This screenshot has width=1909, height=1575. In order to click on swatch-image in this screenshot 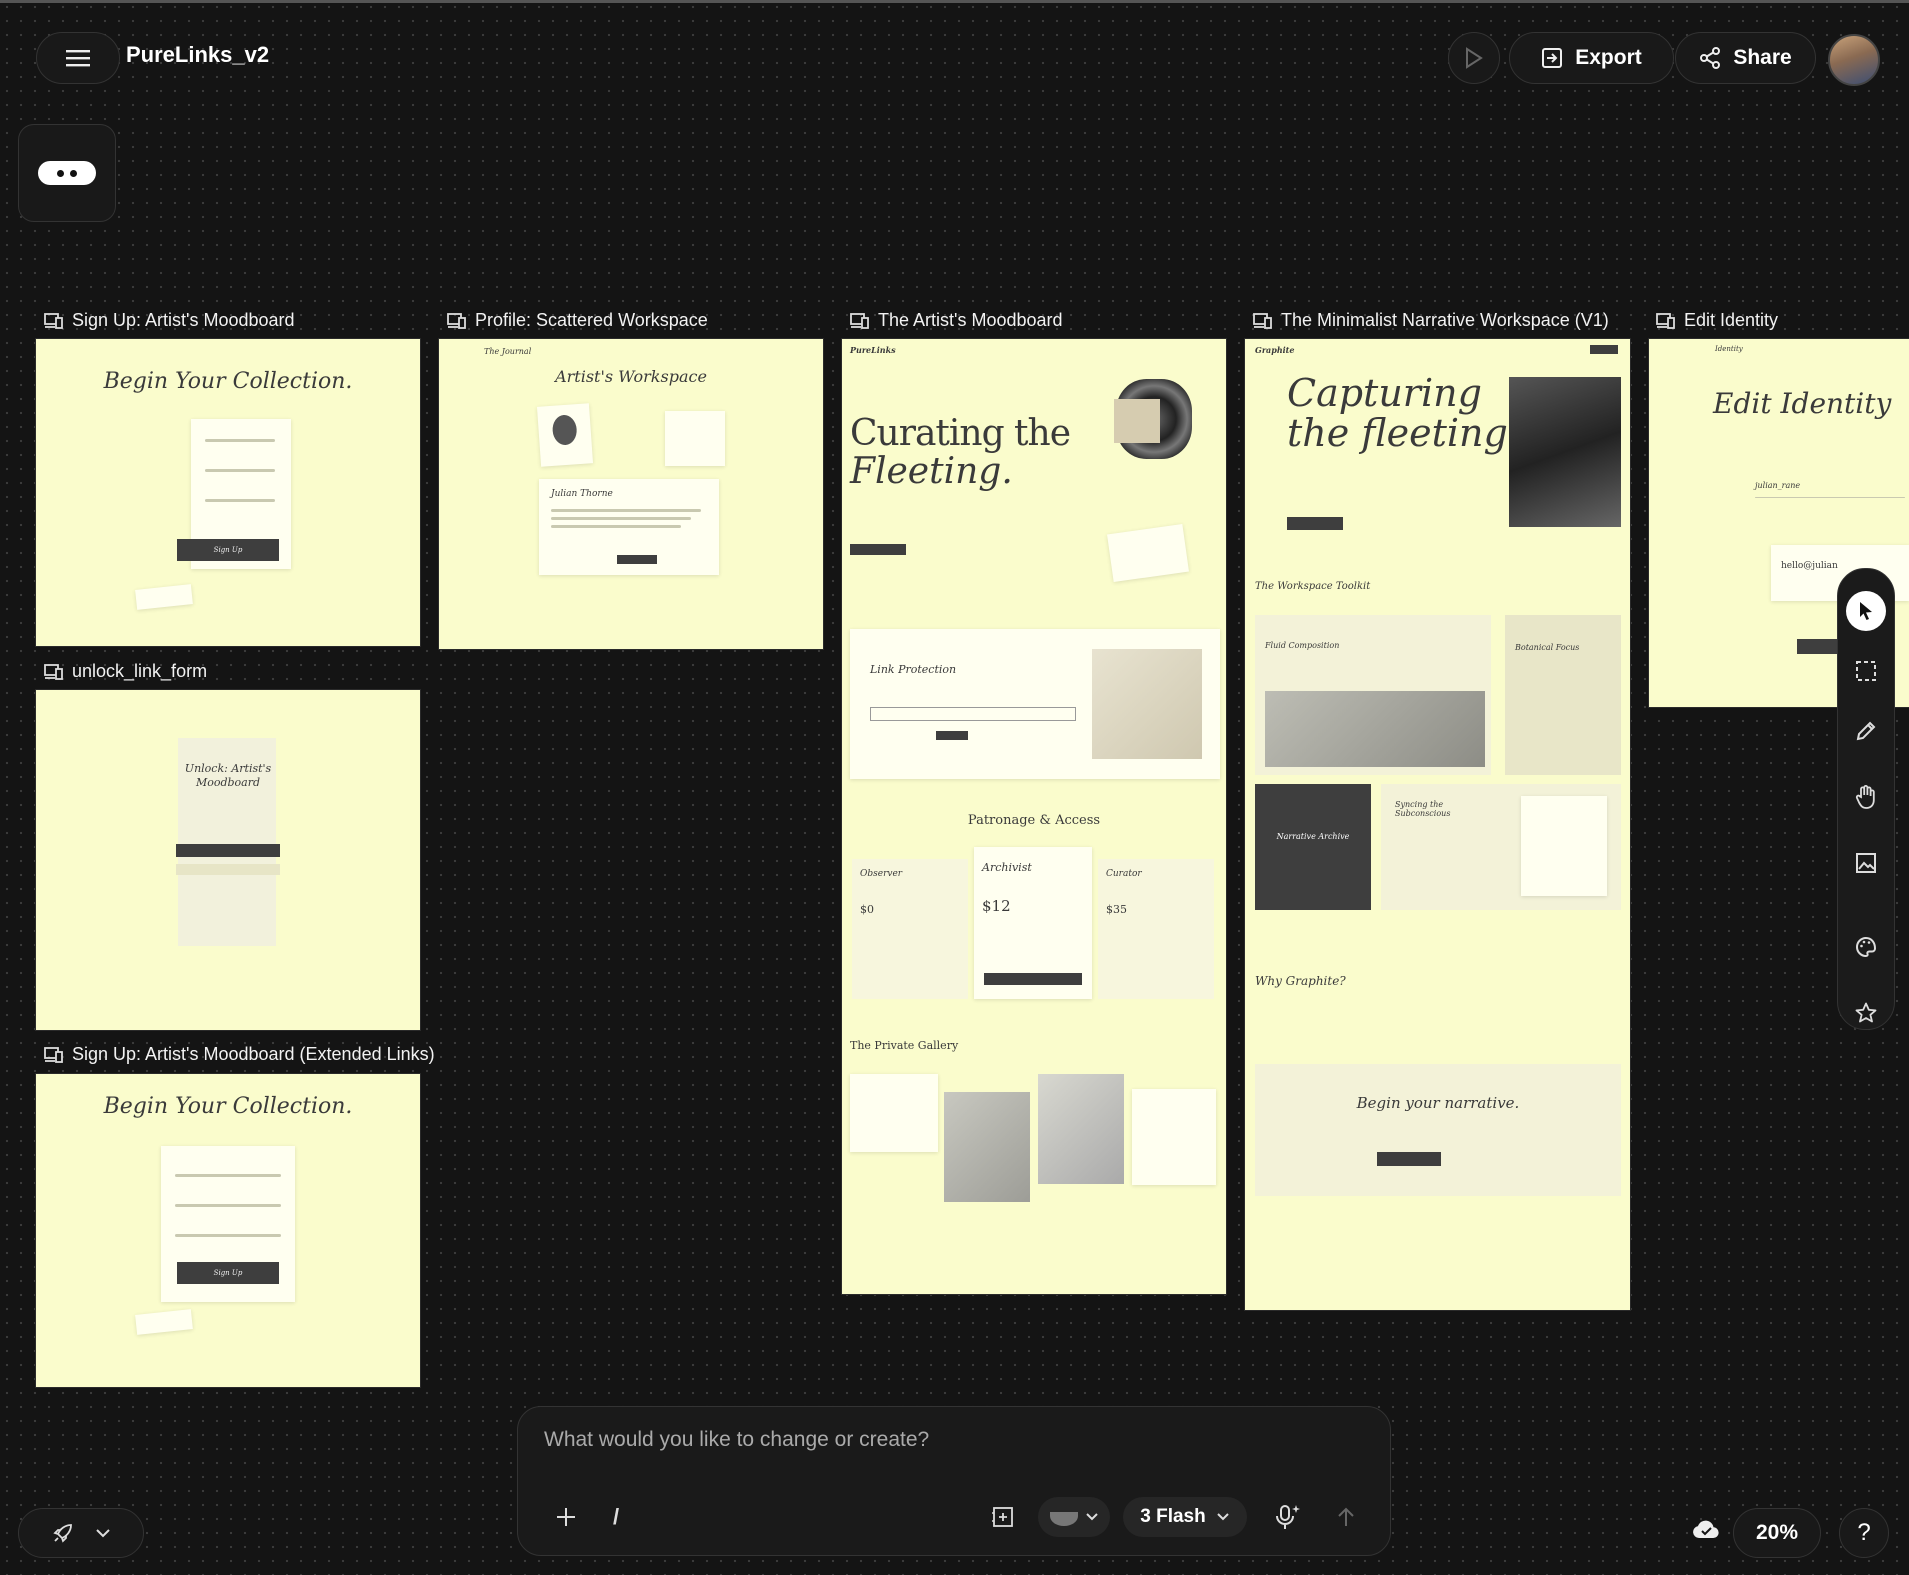, I will do `click(1137, 421)`.